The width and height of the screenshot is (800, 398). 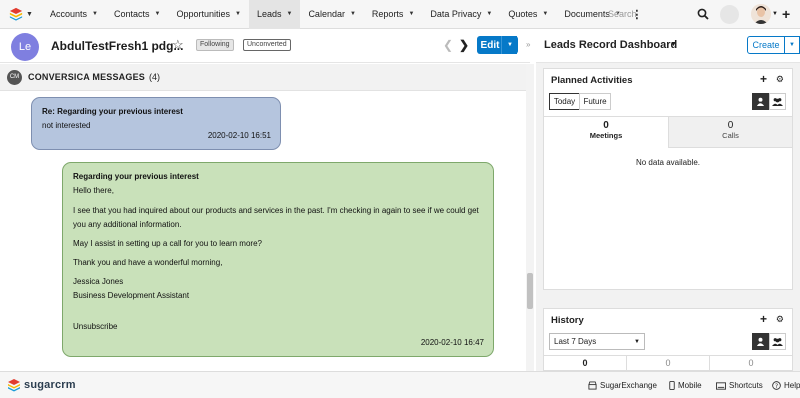 What do you see at coordinates (215, 45) in the screenshot?
I see `following-badge: Following` at bounding box center [215, 45].